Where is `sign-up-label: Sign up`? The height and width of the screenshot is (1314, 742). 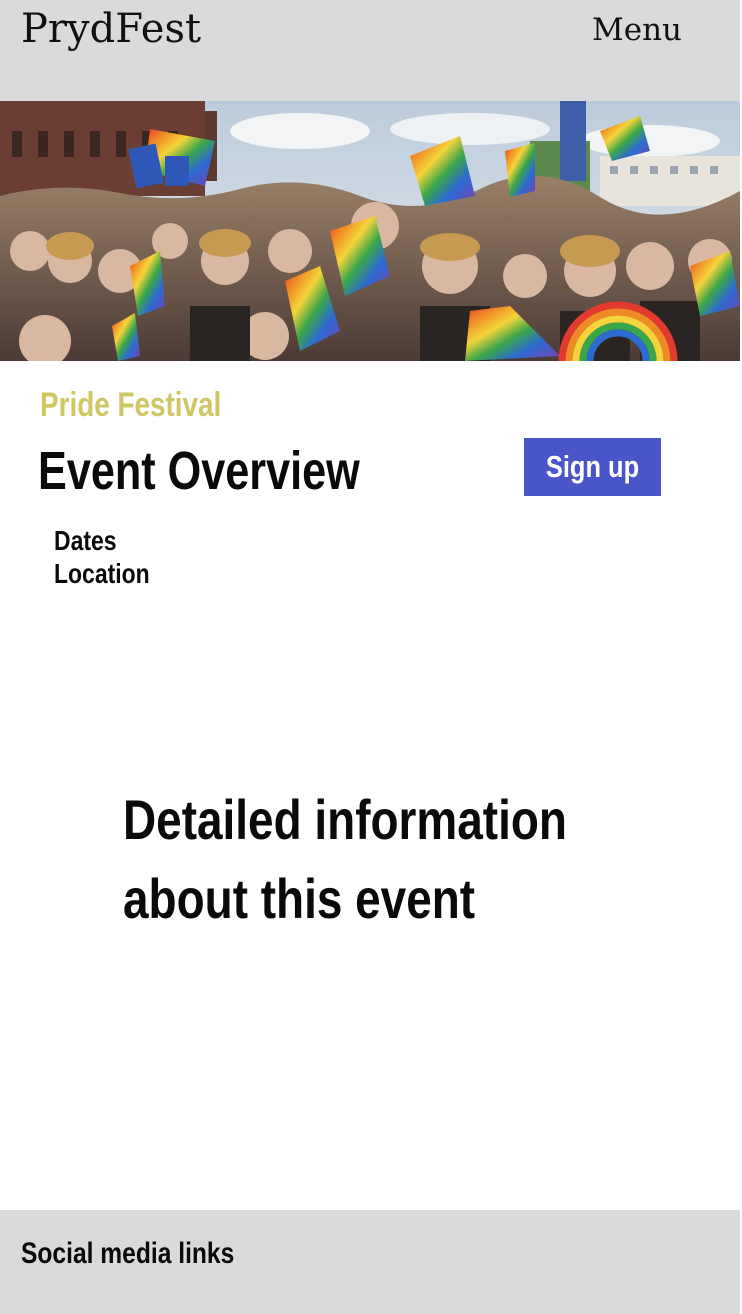 sign-up-label: Sign up is located at coordinates (592, 466).